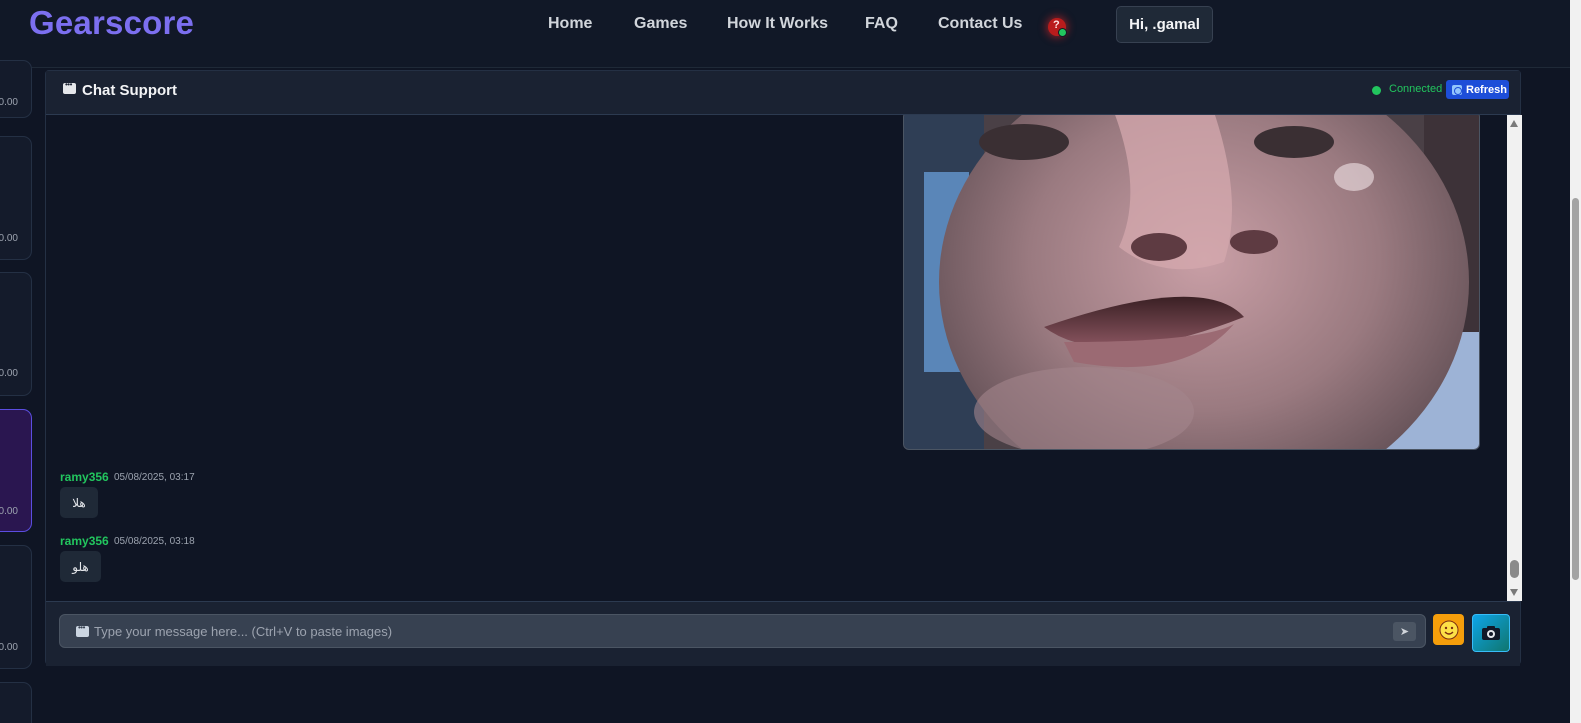 This screenshot has height=723, width=1581. What do you see at coordinates (1416, 89) in the screenshot?
I see `connection-status: Connected` at bounding box center [1416, 89].